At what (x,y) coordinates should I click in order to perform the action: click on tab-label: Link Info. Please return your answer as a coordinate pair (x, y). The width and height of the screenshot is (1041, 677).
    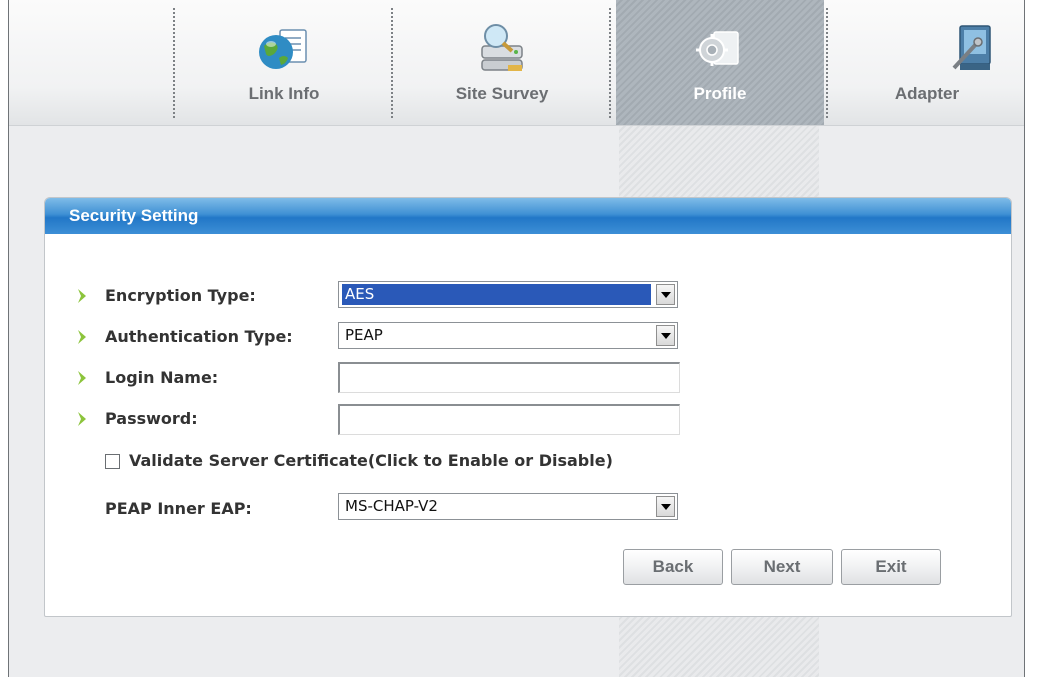
    Looking at the image, I should click on (284, 93).